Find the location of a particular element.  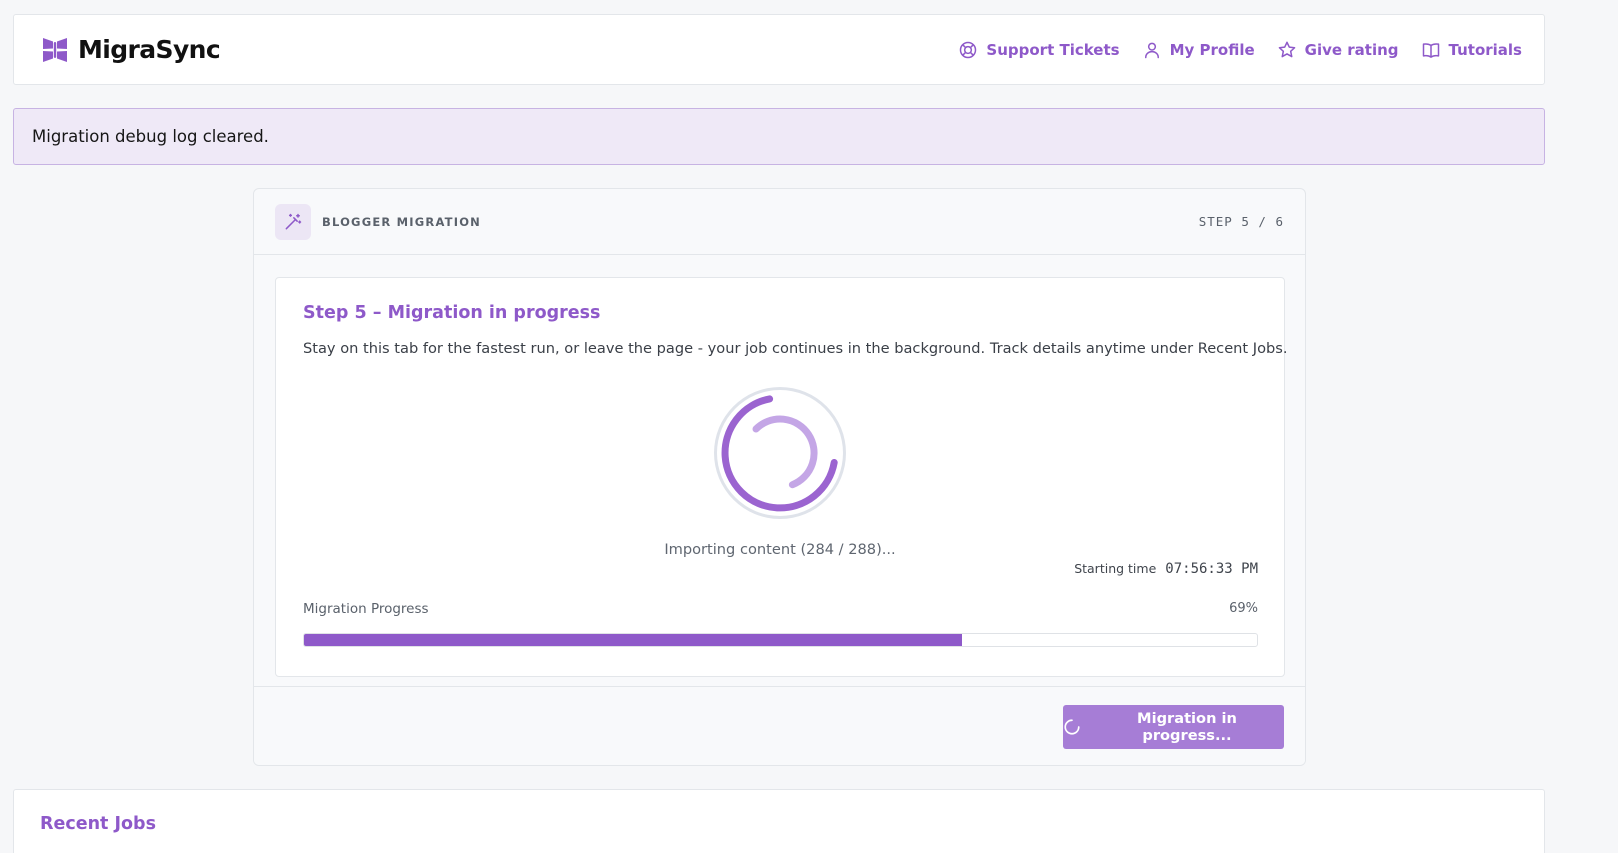

nav-my-profile: My Profile is located at coordinates (1198, 50).